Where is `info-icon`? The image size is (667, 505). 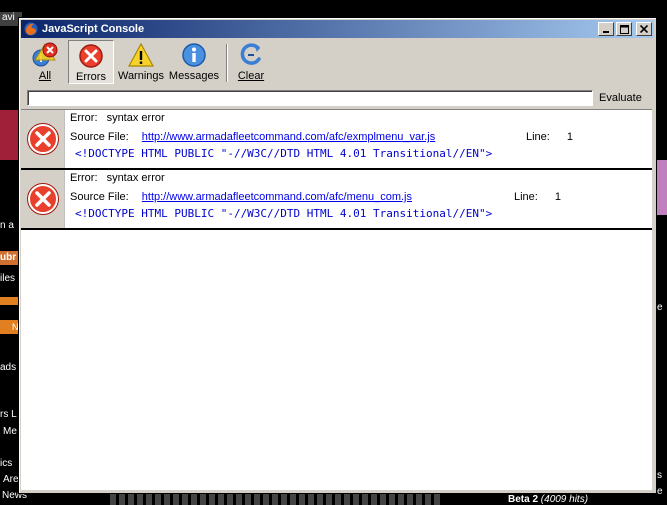 info-icon is located at coordinates (194, 55).